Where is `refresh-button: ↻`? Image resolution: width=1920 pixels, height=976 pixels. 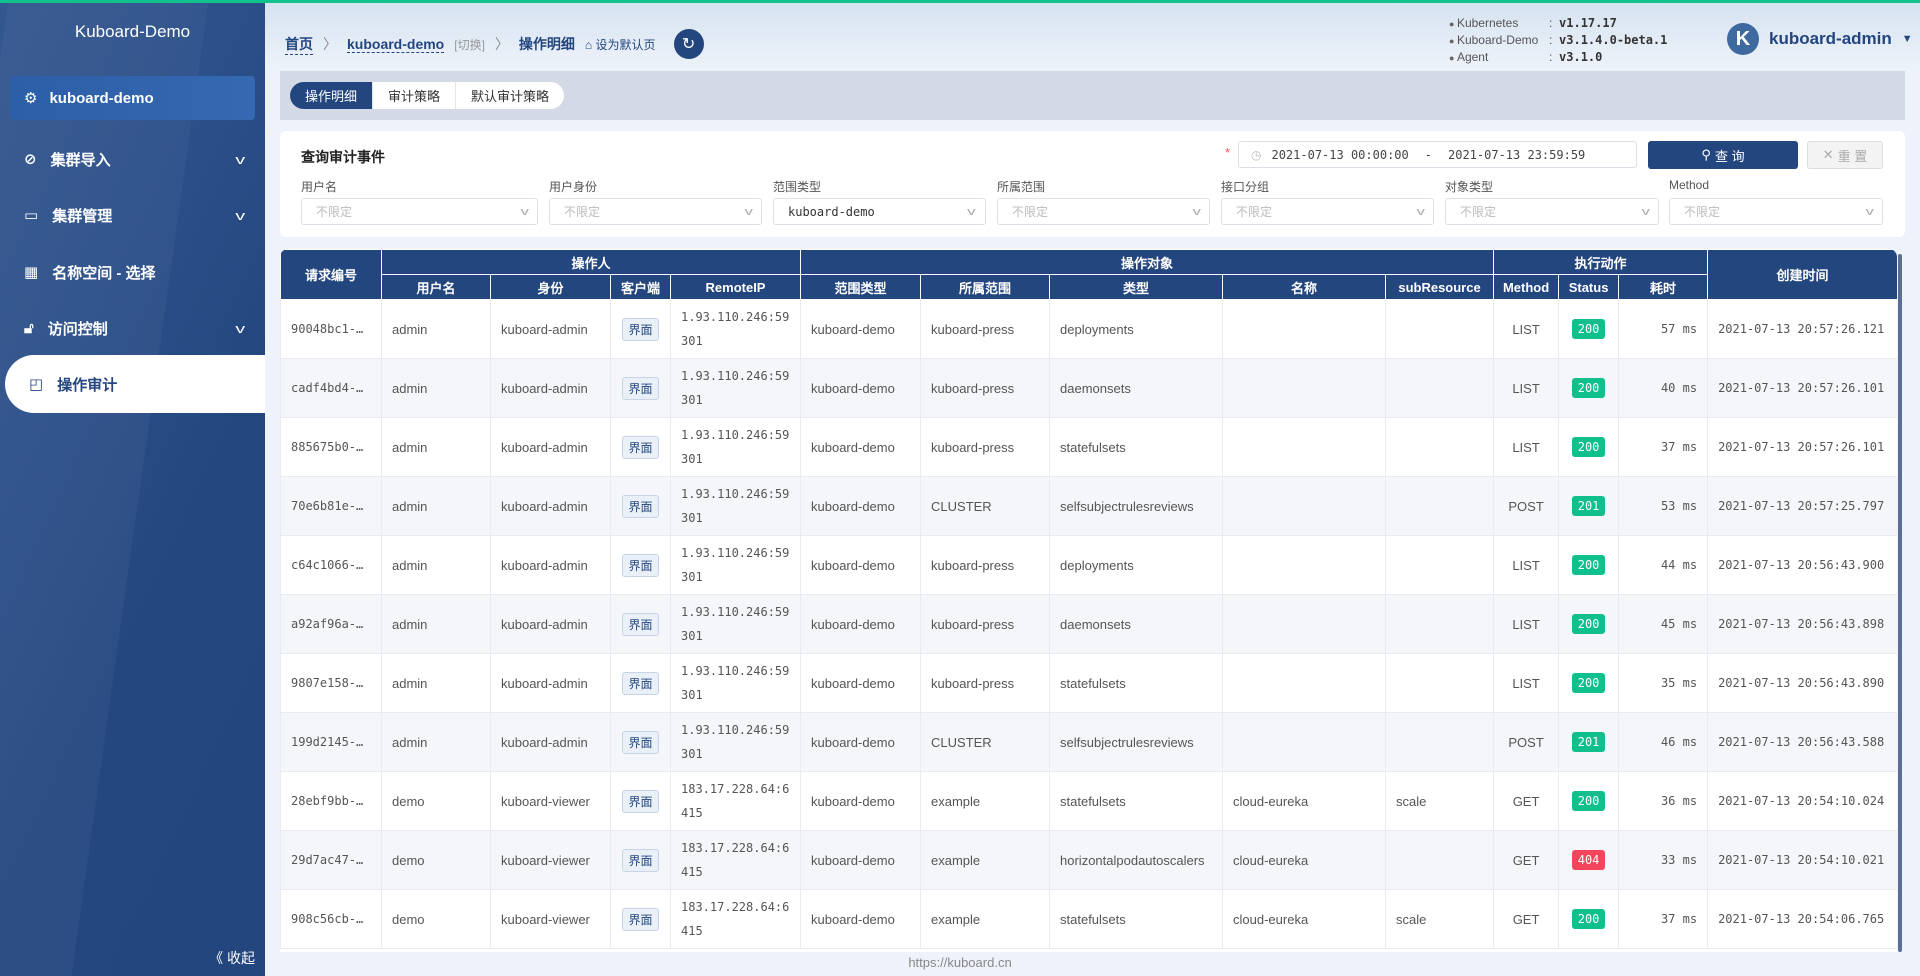 refresh-button: ↻ is located at coordinates (688, 44).